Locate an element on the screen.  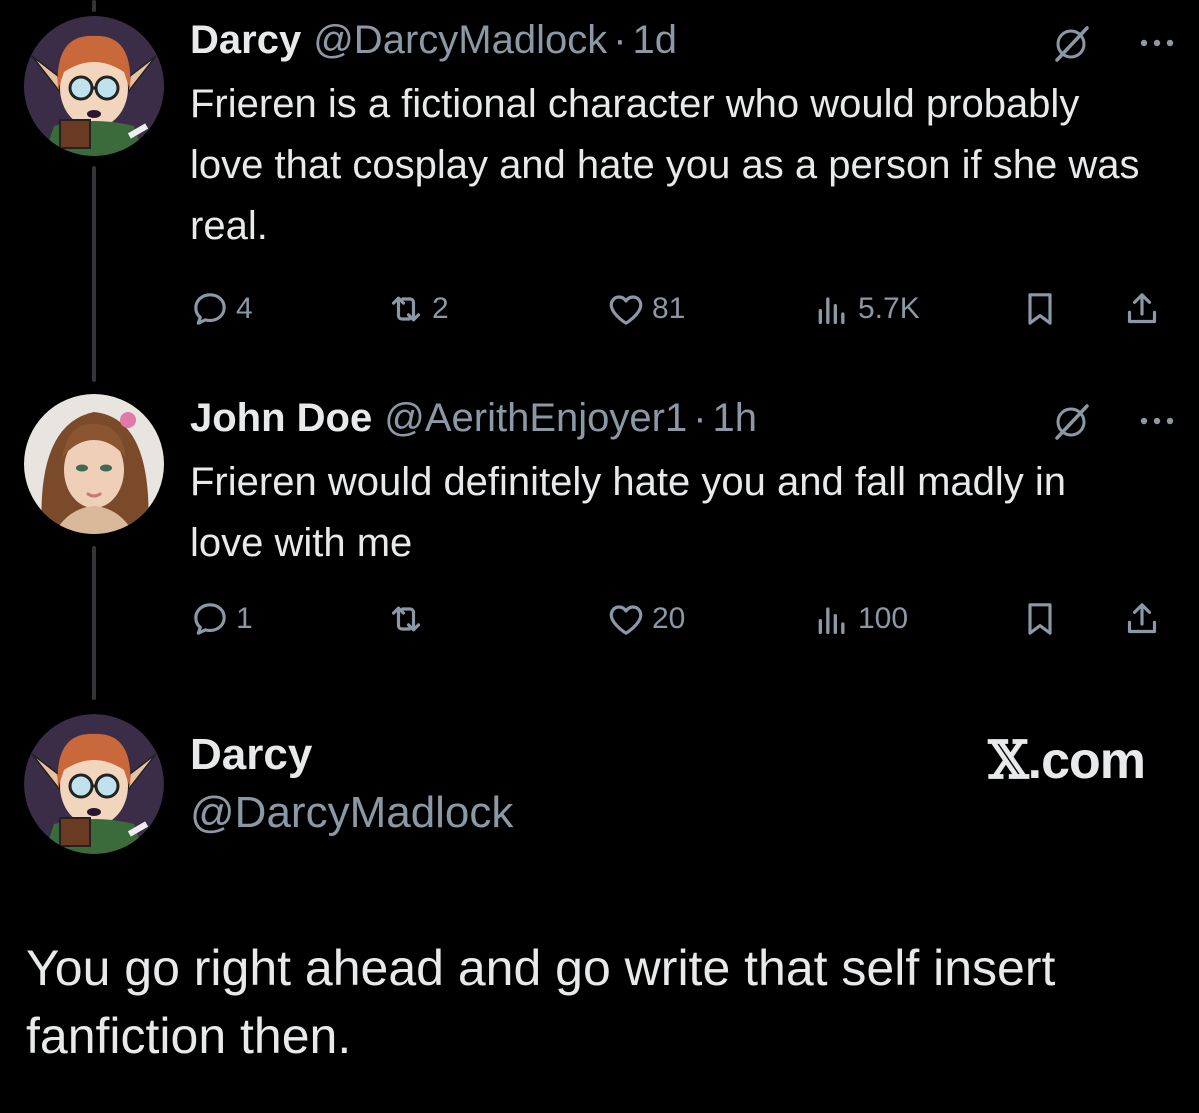
reply-count: 1 is located at coordinates (244, 618).